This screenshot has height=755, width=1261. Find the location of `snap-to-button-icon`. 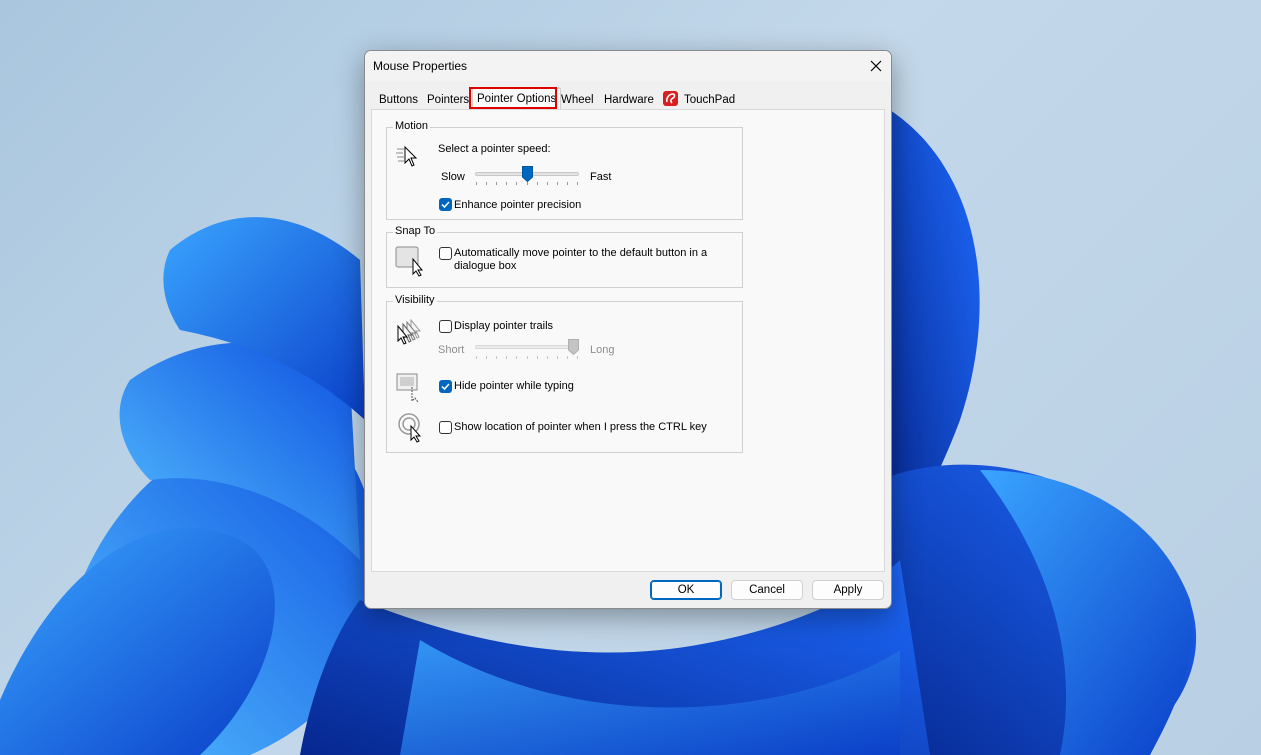

snap-to-button-icon is located at coordinates (409, 261).